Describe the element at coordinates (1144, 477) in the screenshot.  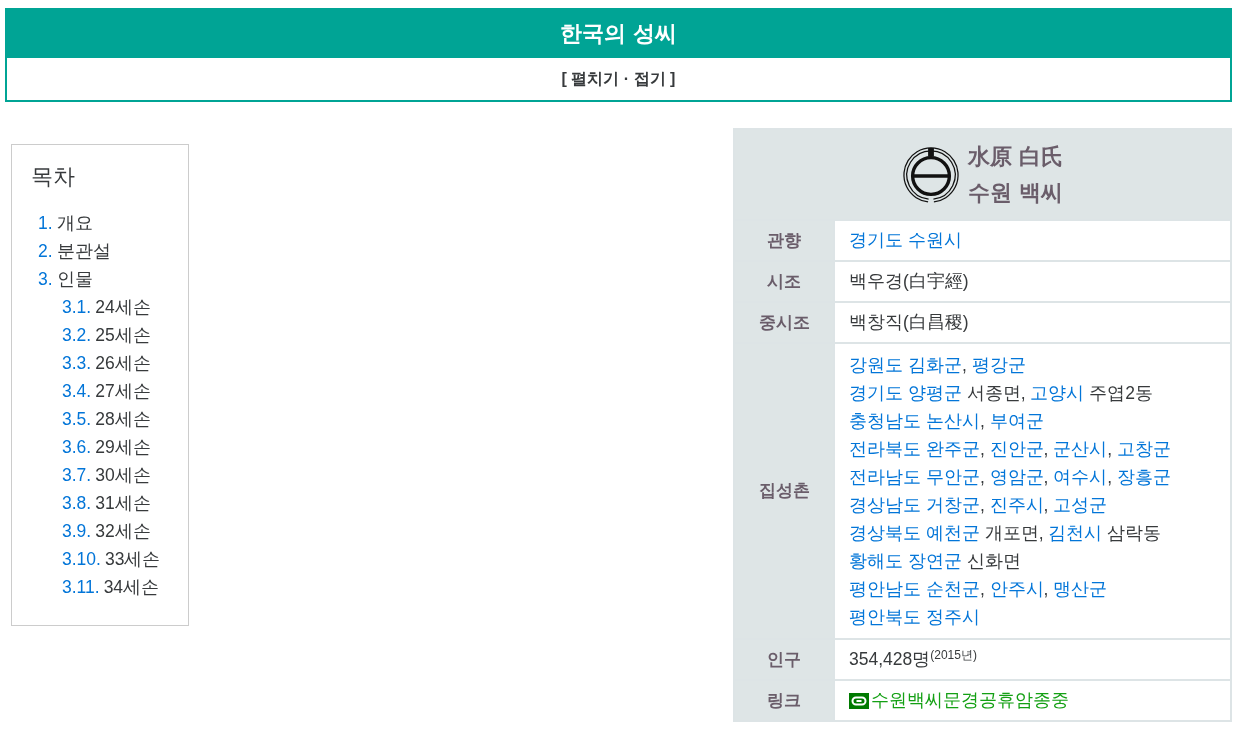
I see `place-link: 장흥군` at that location.